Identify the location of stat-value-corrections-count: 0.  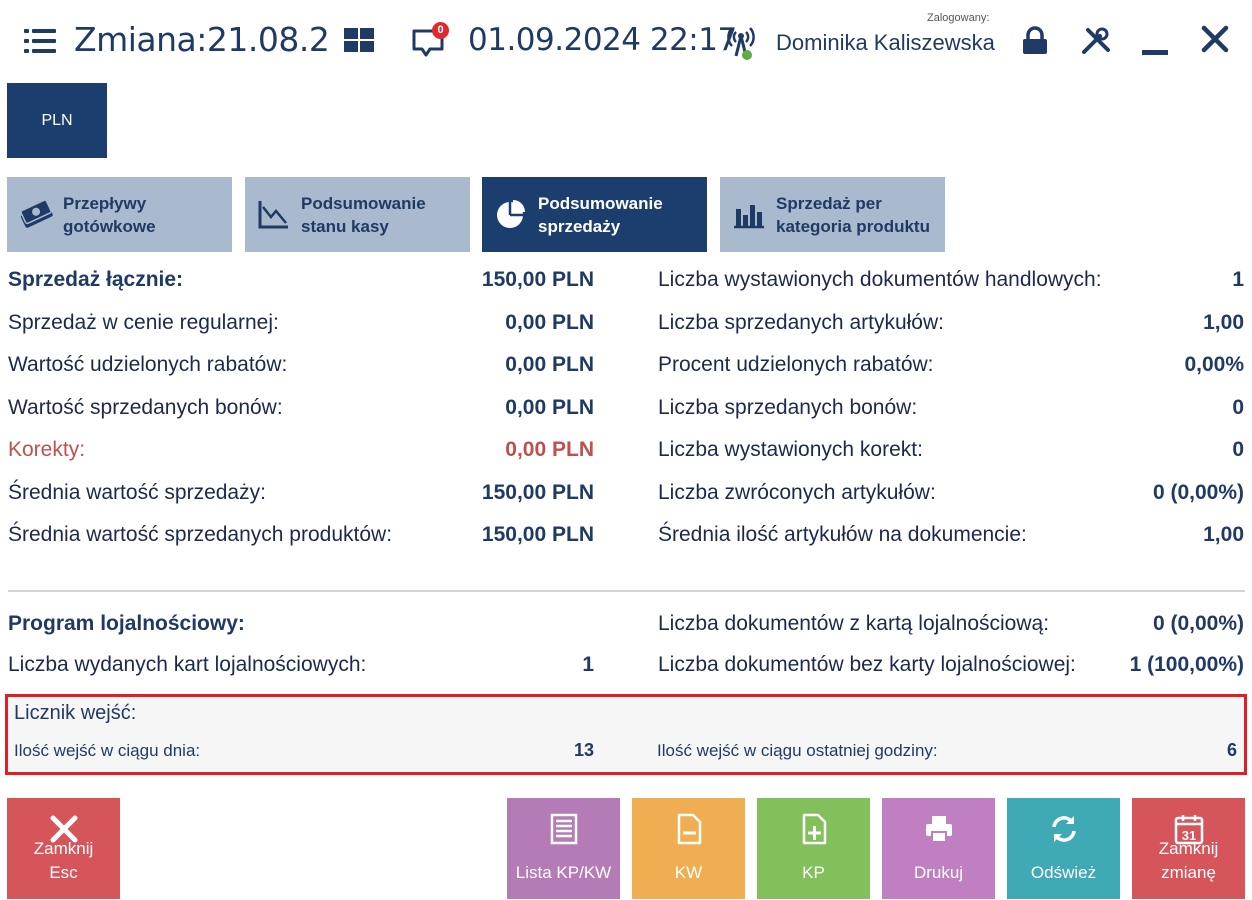
(1238, 449).